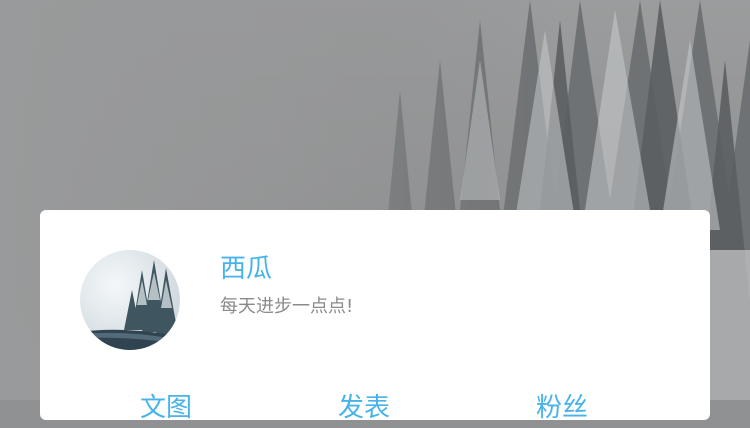 The height and width of the screenshot is (428, 750). I want to click on avatar, so click(130, 300).